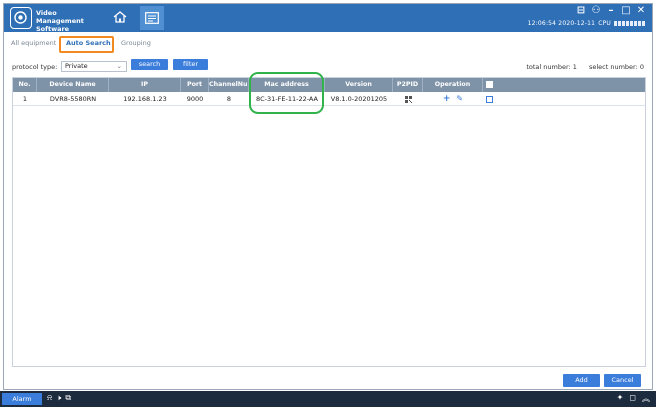  What do you see at coordinates (447, 99) in the screenshot?
I see `plus-icon: +` at bounding box center [447, 99].